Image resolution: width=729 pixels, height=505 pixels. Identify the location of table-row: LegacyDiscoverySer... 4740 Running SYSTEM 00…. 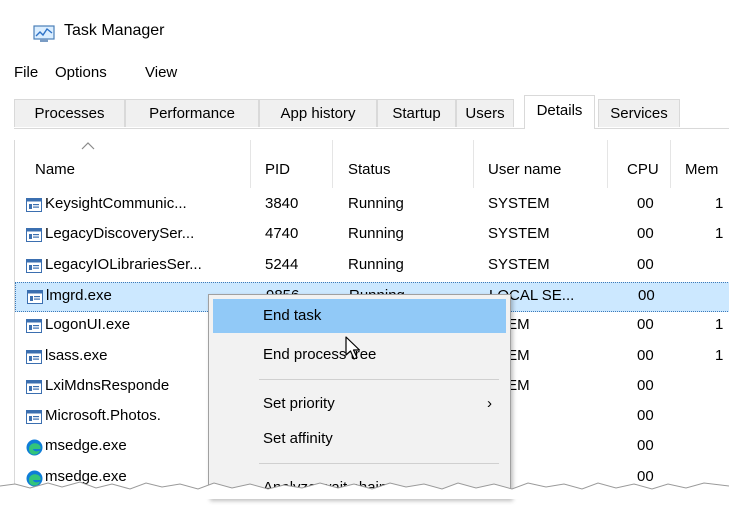
(372, 236).